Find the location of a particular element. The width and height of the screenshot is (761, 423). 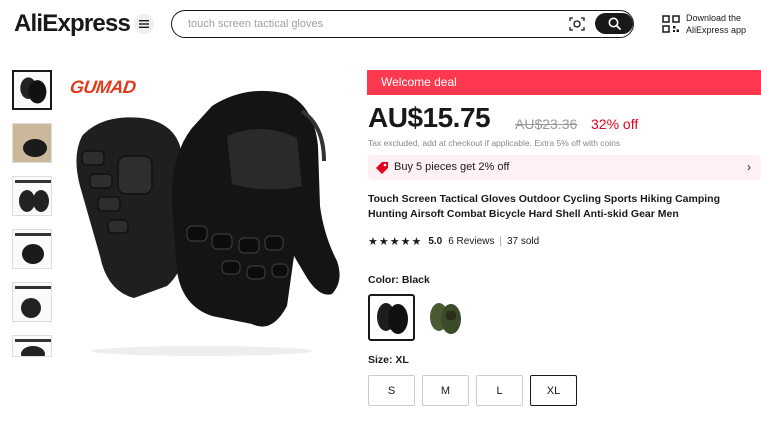

search-bar is located at coordinates (402, 24).